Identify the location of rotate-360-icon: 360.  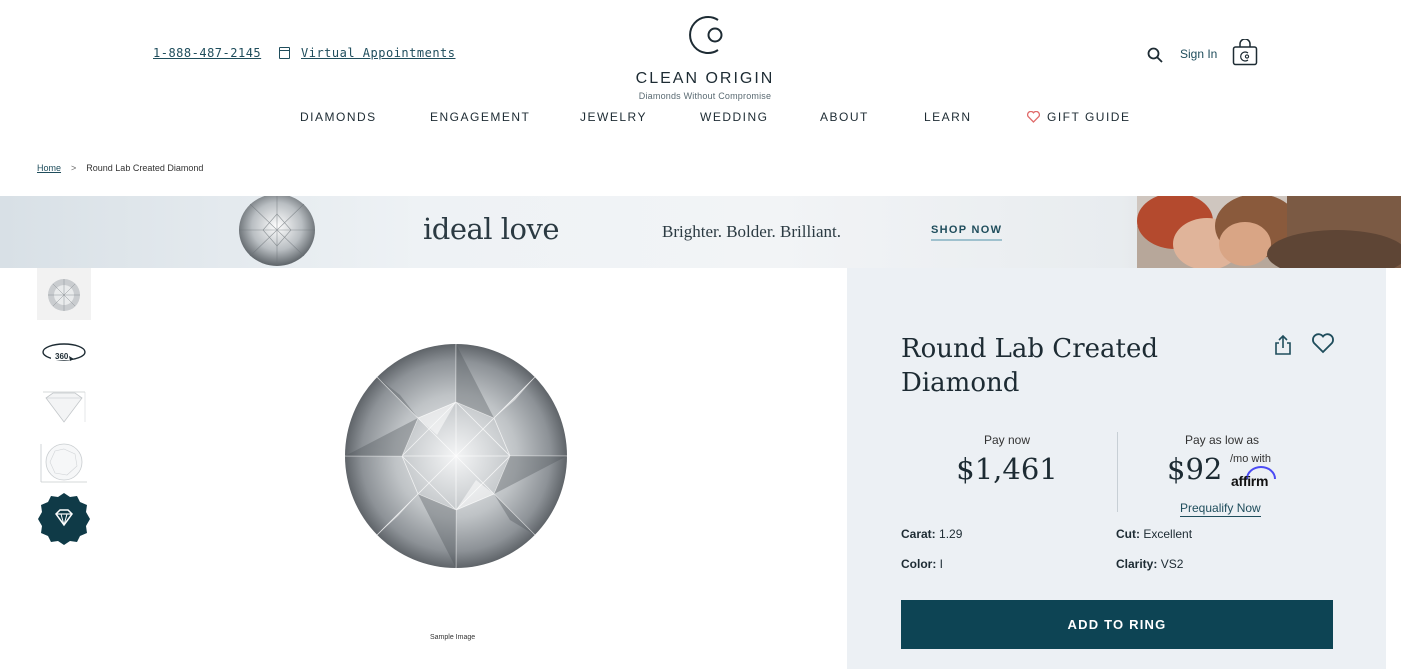
(64, 352).